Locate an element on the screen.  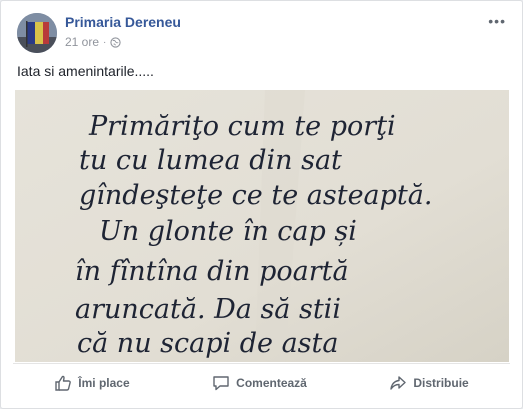
note-line-6: aruncată. Da să stii is located at coordinates (208, 309).